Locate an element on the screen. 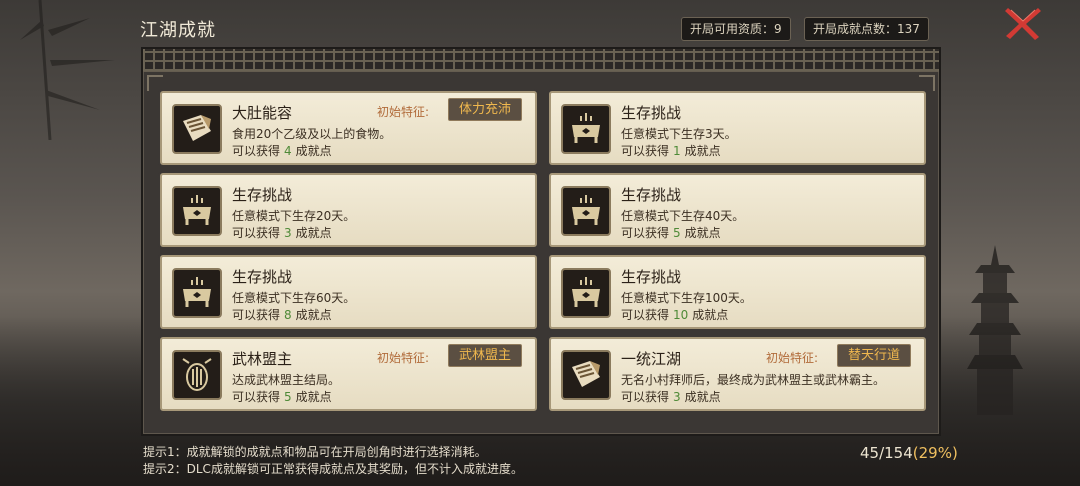  achievement-description: 任意模式下生存3天。 is located at coordinates (679, 134).